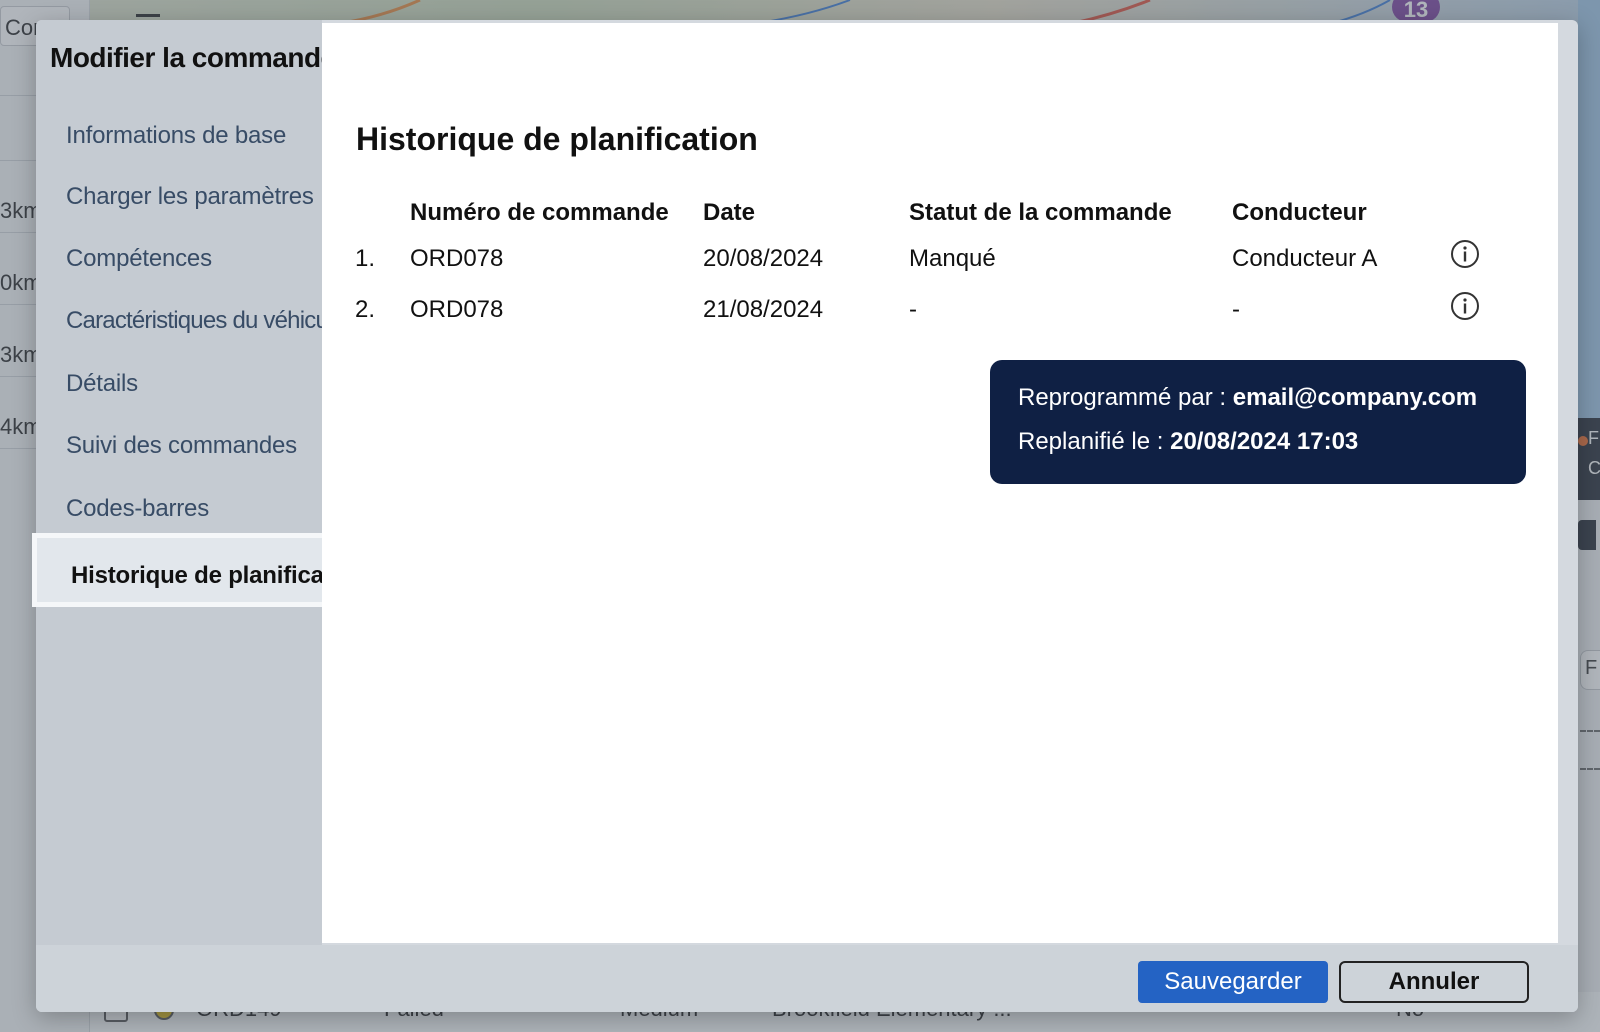 This screenshot has width=1600, height=1032. What do you see at coordinates (191, 259) in the screenshot?
I see `nav-item-skills: Compétences` at bounding box center [191, 259].